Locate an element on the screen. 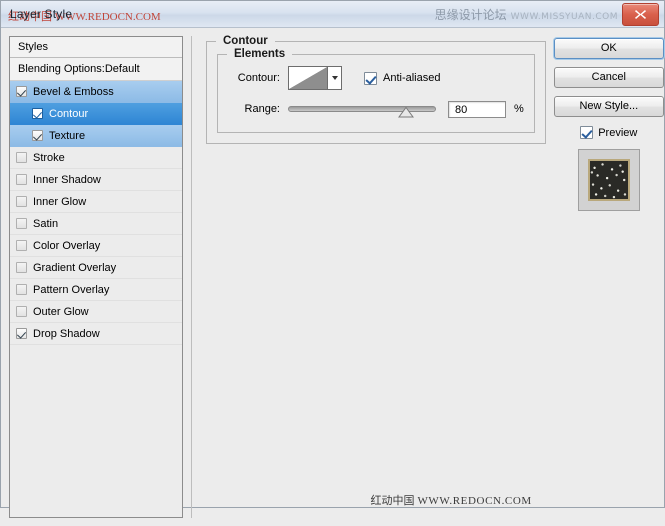 Image resolution: width=665 pixels, height=526 pixels. style-item-label: Color Overlay is located at coordinates (67, 245).